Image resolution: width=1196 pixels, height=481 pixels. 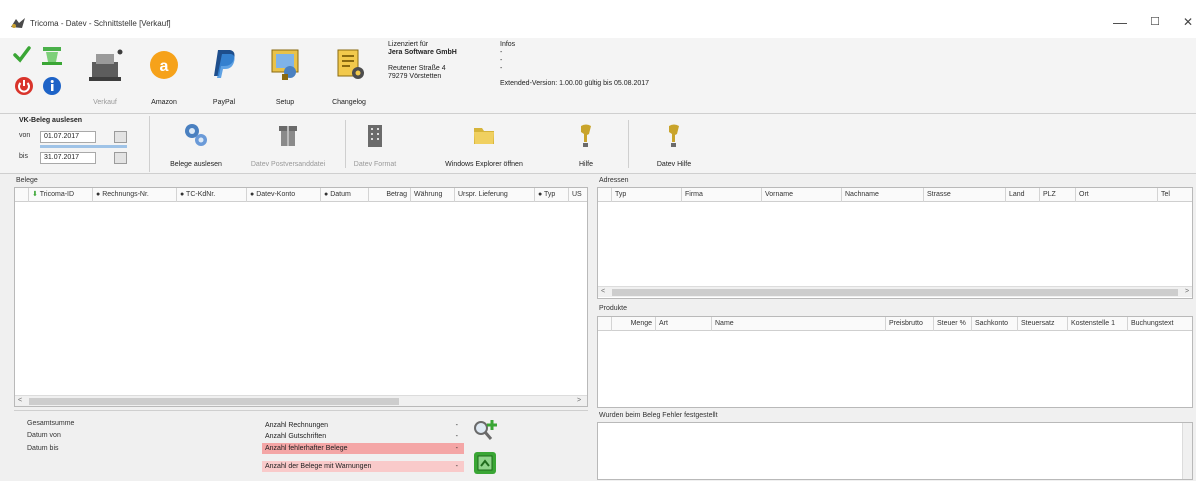 I want to click on fehler-textarea, so click(x=895, y=451).